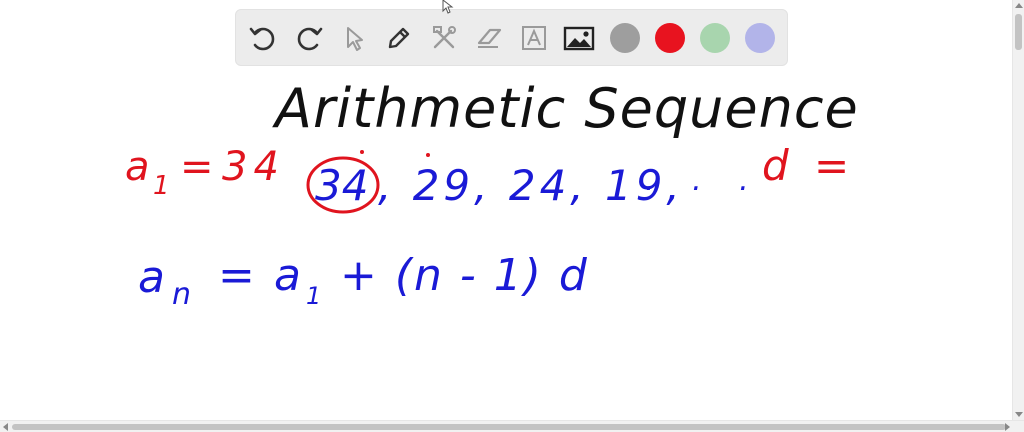 This screenshot has width=1024, height=432. I want to click on horizontal-scrollbar, so click(512, 426).